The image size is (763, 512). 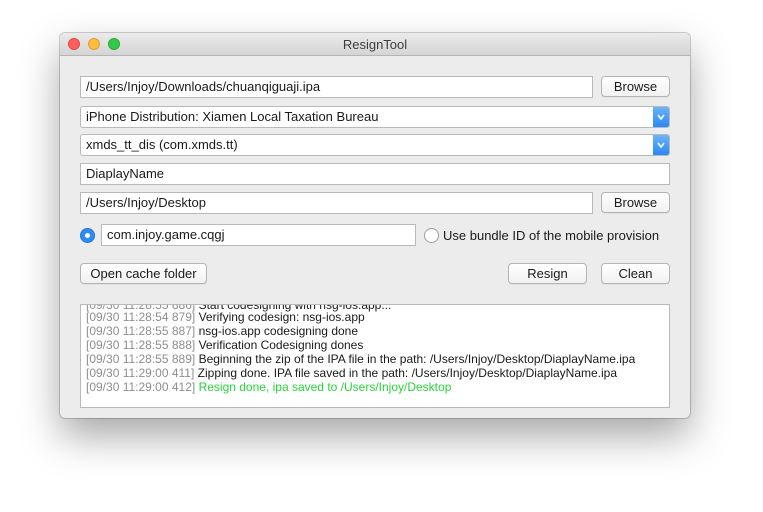 What do you see at coordinates (375, 174) in the screenshot?
I see `display-name-field: DiaplayName` at bounding box center [375, 174].